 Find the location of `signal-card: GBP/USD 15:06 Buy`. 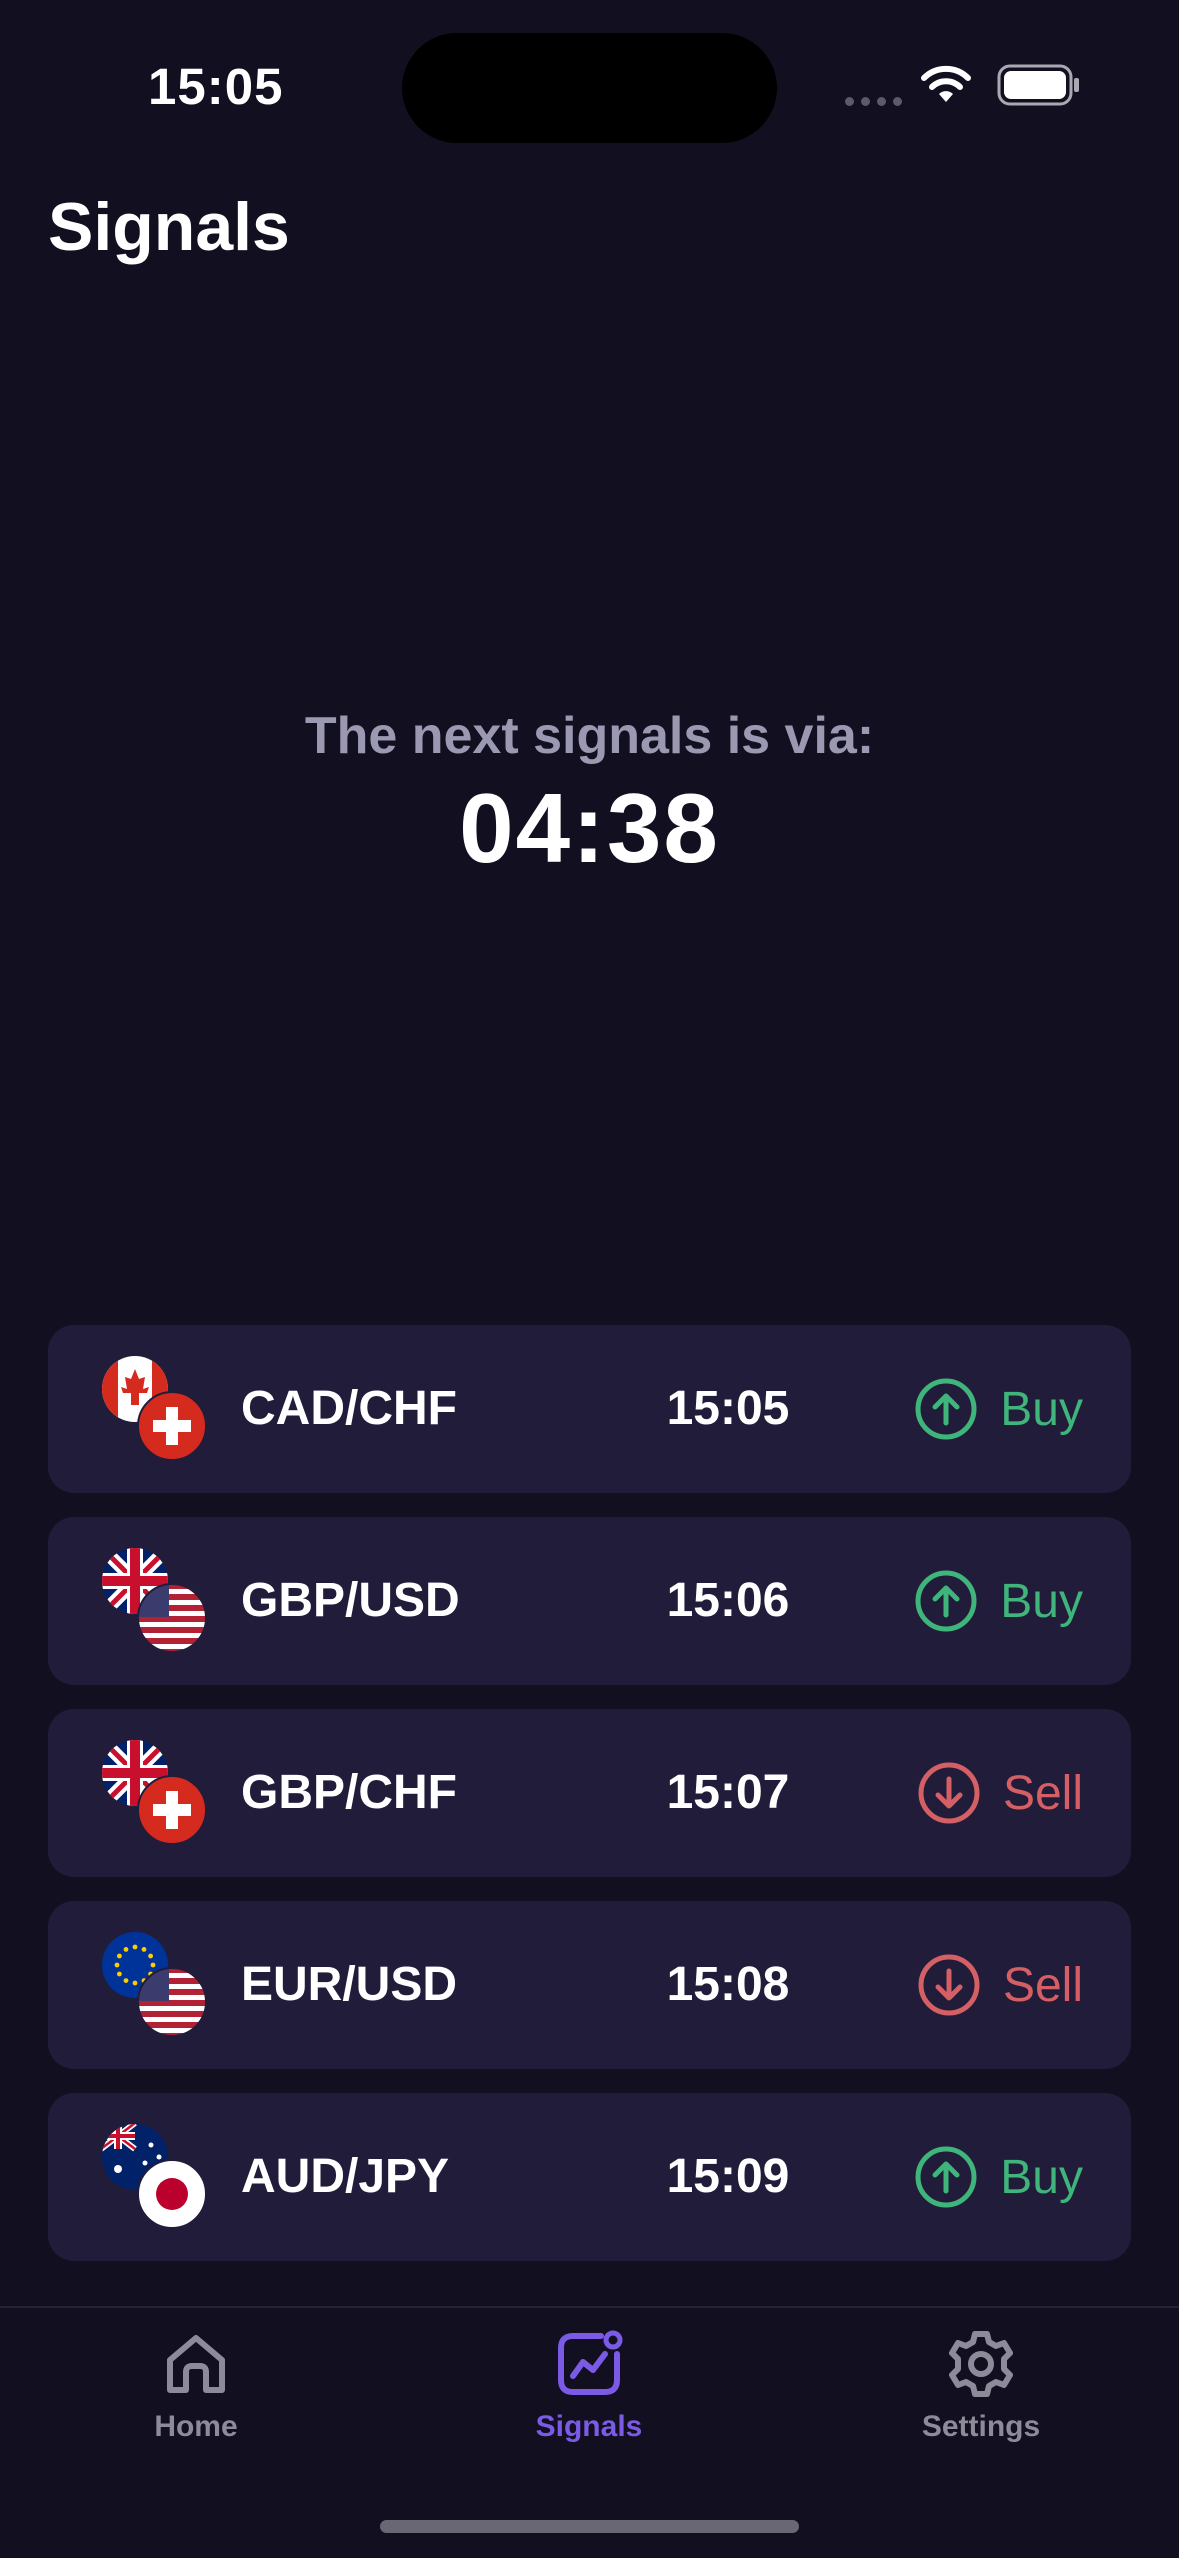

signal-card: GBP/USD 15:06 Buy is located at coordinates (589, 1601).